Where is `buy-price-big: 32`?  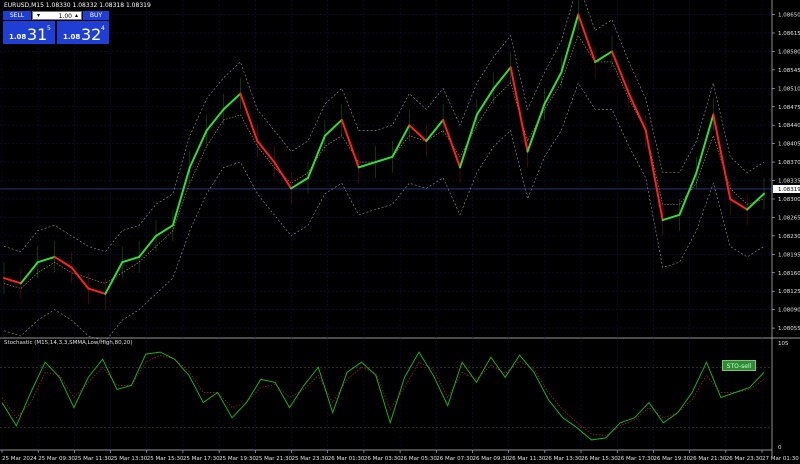 buy-price-big: 32 is located at coordinates (91, 34).